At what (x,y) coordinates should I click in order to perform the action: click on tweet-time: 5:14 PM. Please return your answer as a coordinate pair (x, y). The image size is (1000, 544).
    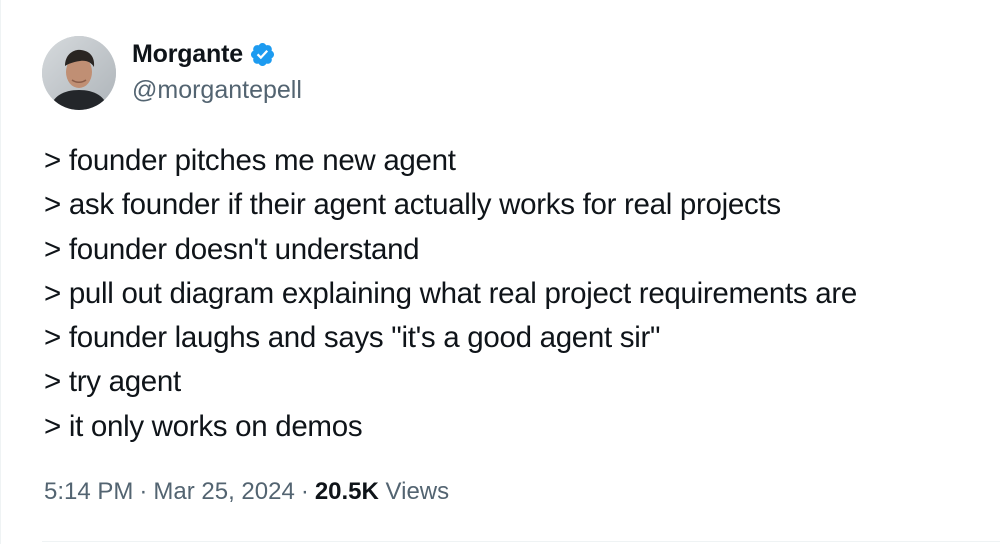
    Looking at the image, I should click on (88, 491).